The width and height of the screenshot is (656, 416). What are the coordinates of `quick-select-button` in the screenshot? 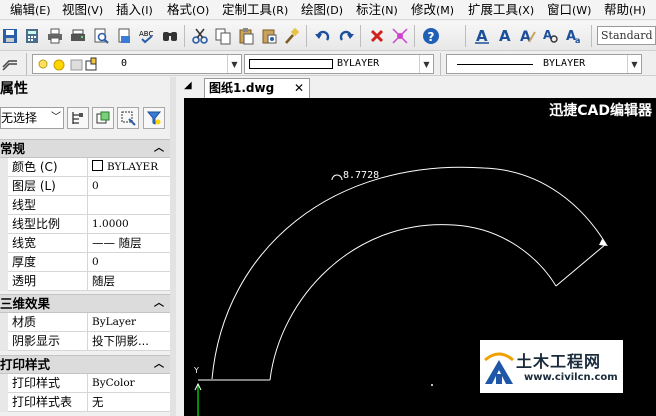 It's located at (128, 118).